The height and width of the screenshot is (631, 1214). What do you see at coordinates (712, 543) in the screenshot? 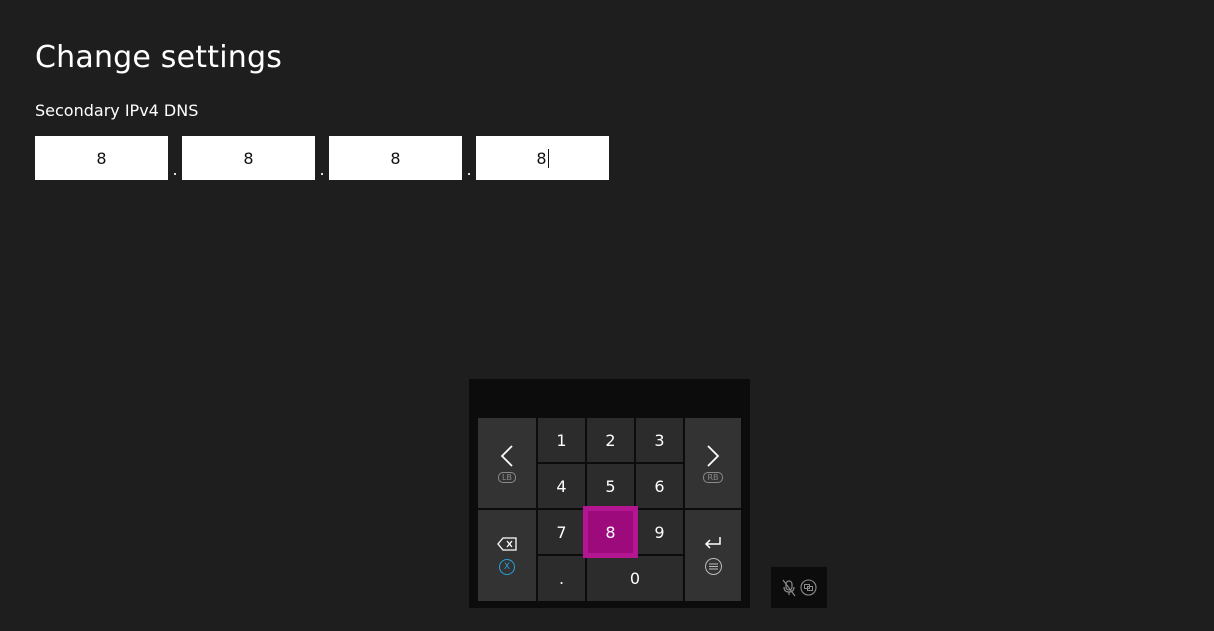
I see `enter-icon` at bounding box center [712, 543].